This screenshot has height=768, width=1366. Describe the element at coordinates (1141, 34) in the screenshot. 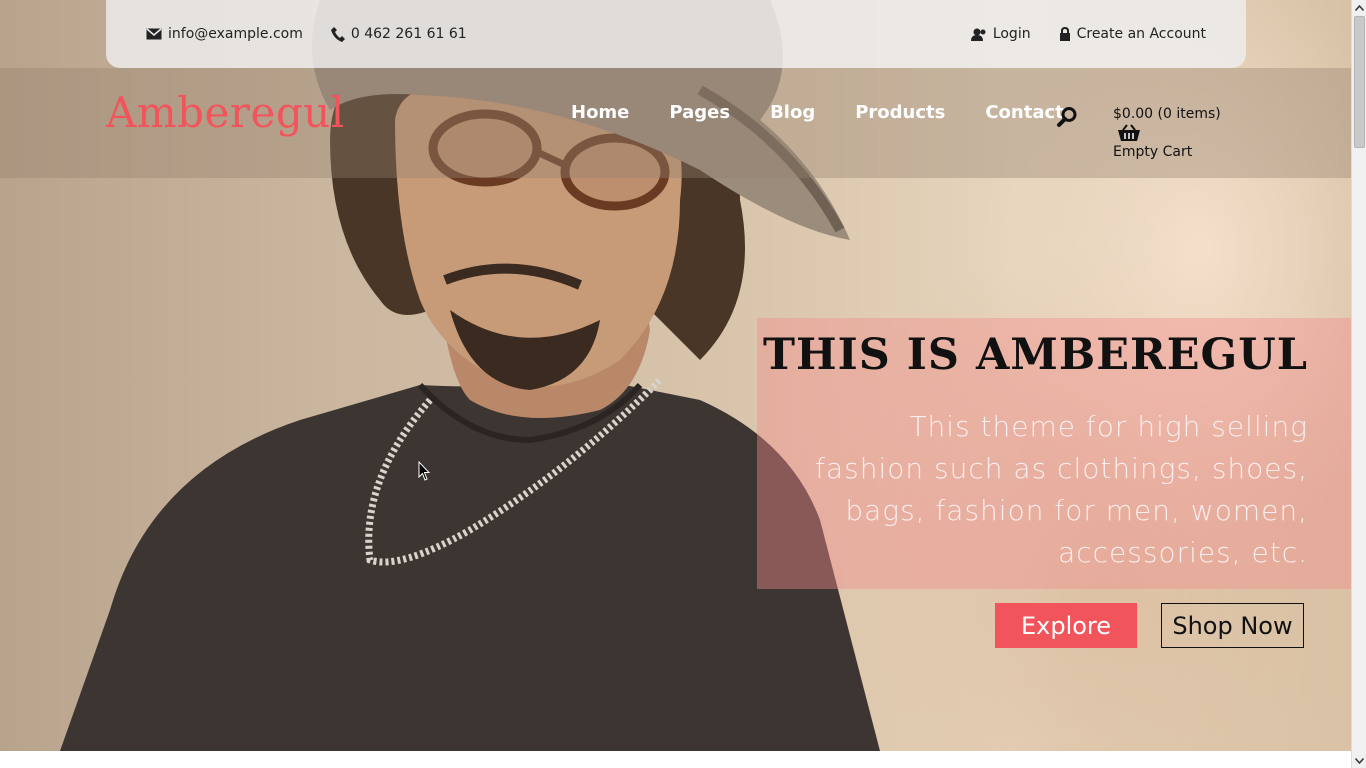

I see `create-account-text: Create an Account` at that location.